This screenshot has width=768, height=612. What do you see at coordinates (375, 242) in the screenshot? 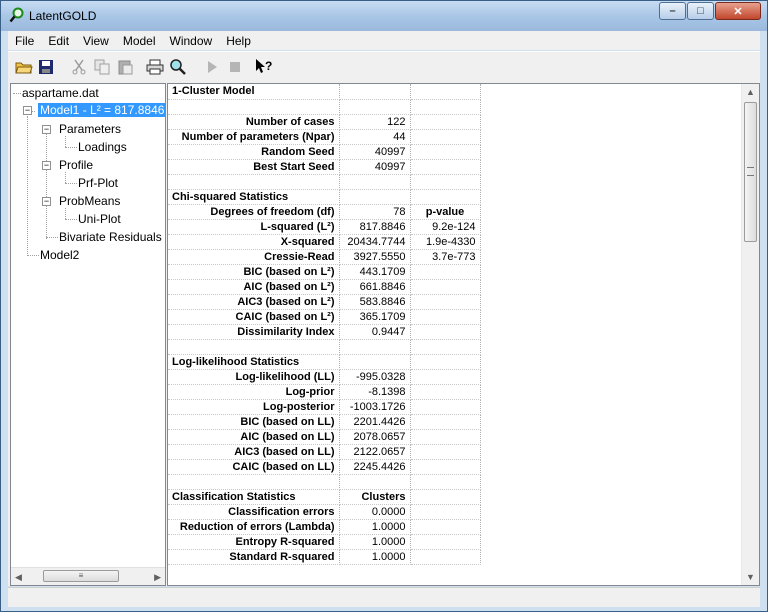
I see `statistic-value: 20434.7744` at bounding box center [375, 242].